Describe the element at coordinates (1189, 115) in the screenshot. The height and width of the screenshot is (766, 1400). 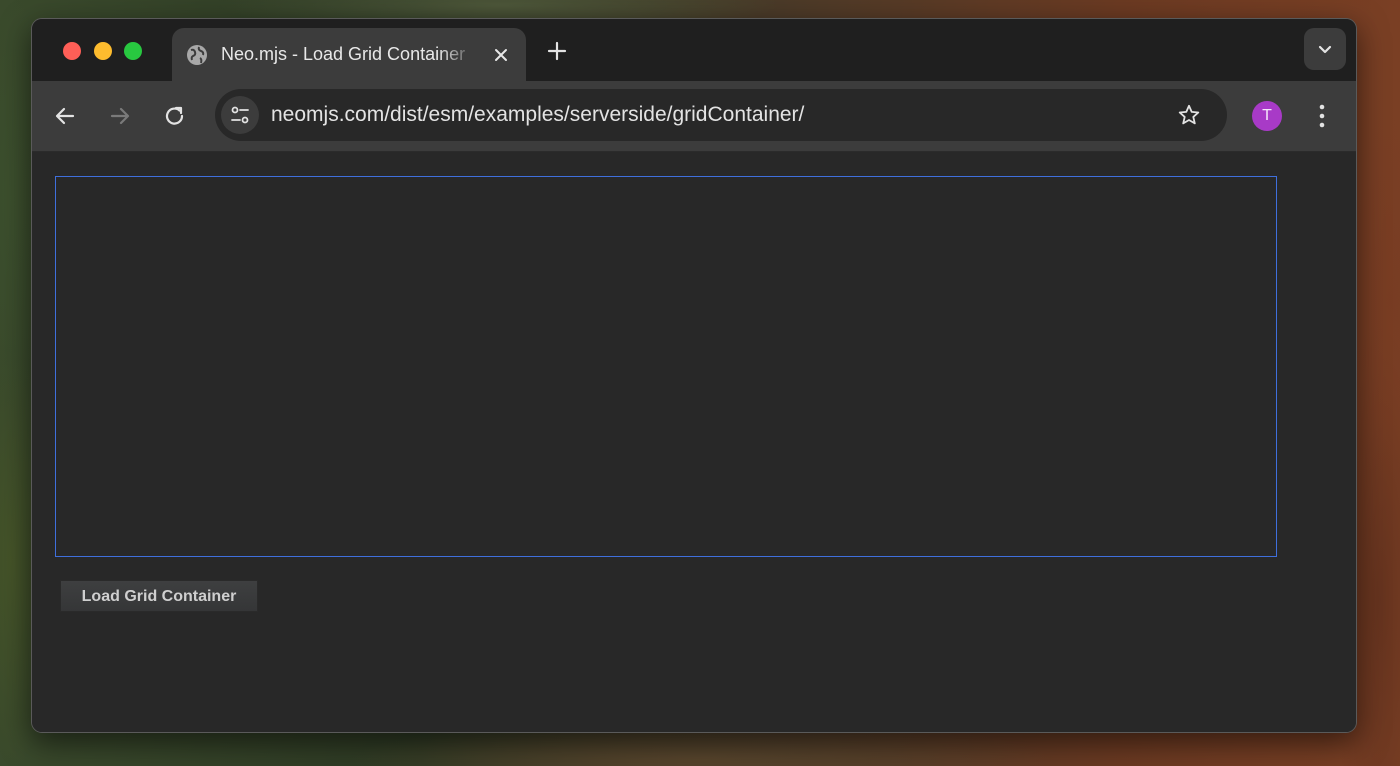
I see `star-icon` at that location.